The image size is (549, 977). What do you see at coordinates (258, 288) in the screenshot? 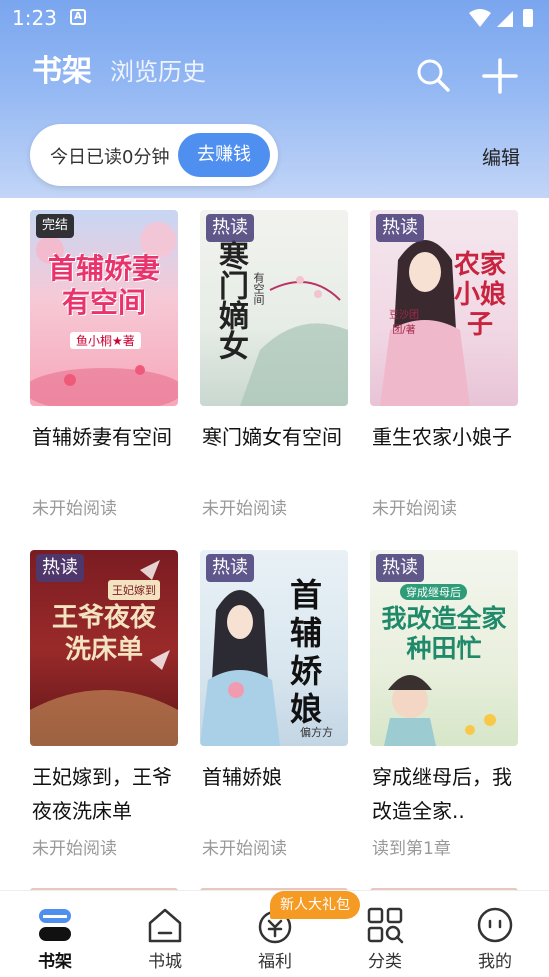
I see `cover-author: 有空间` at bounding box center [258, 288].